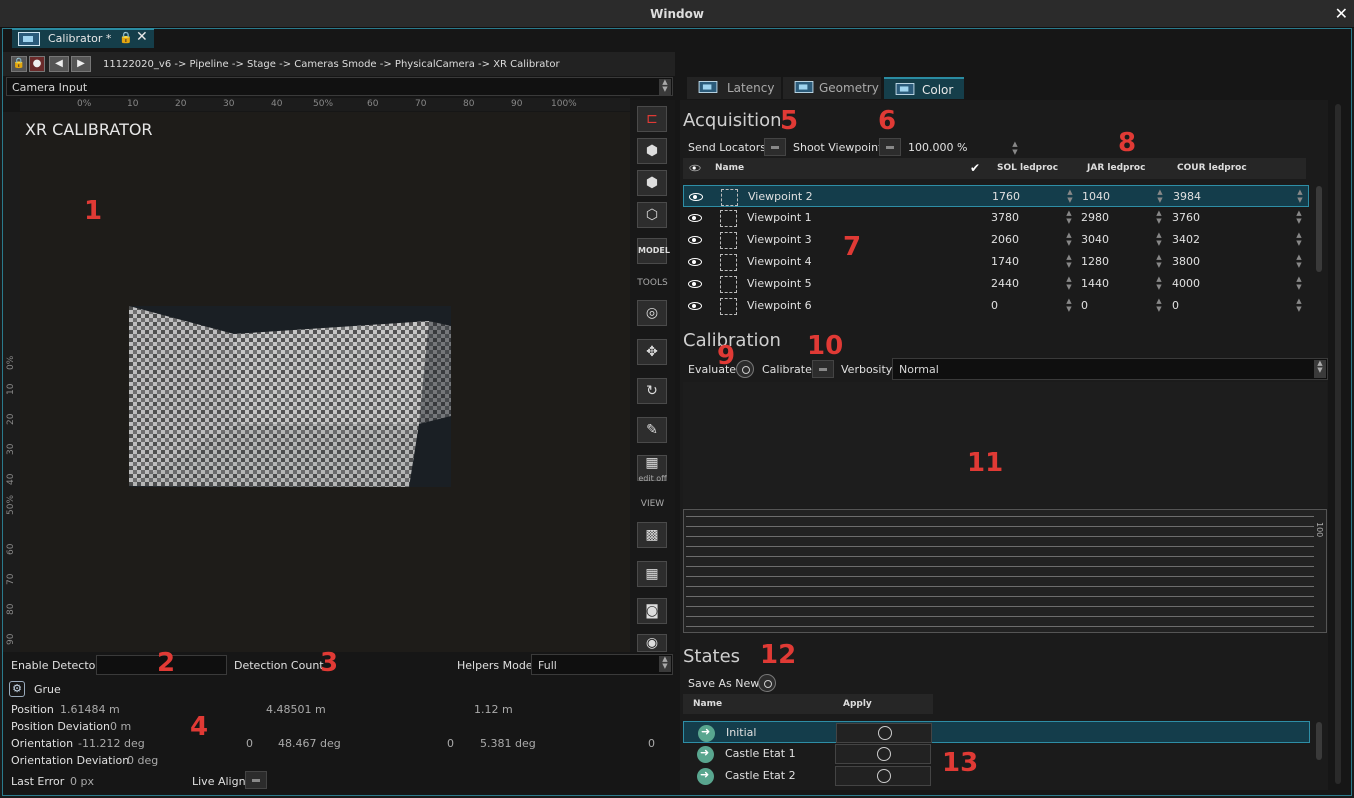 This screenshot has width=1354, height=798. What do you see at coordinates (1095, 217) in the screenshot?
I see `jar-value: 2980` at bounding box center [1095, 217].